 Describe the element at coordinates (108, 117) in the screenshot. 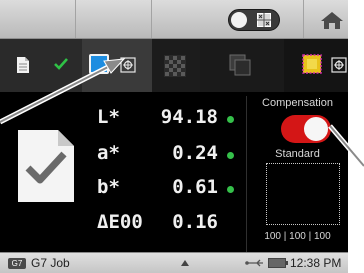

I see `l-star-label: L*` at that location.